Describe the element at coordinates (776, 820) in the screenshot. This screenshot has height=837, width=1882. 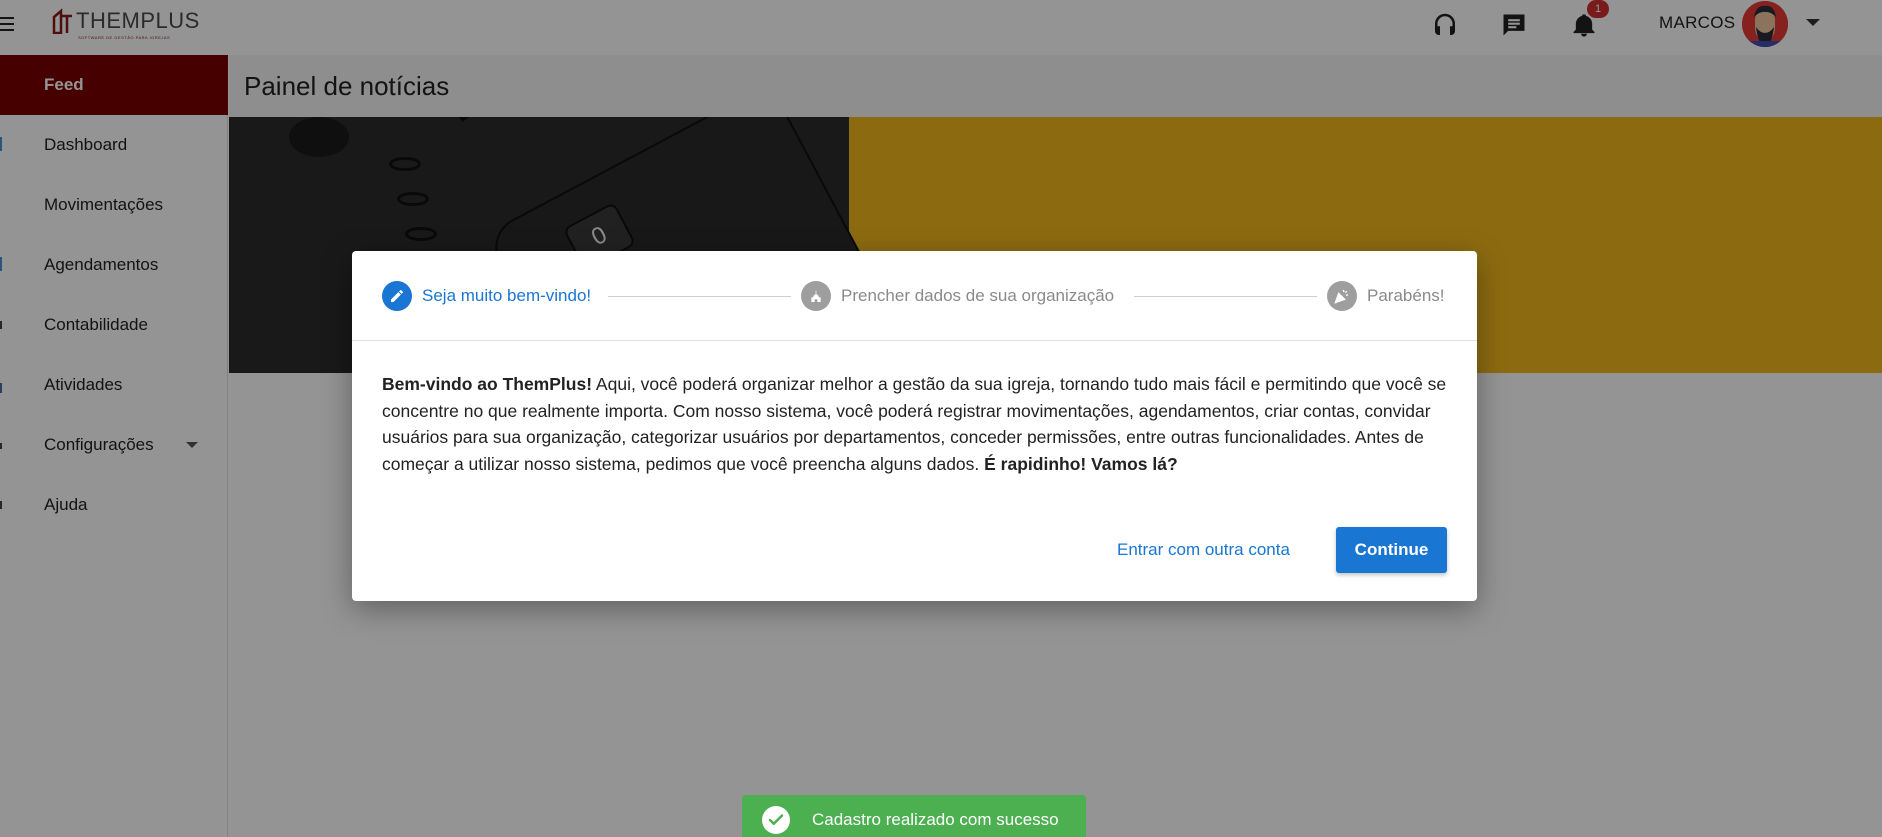
I see `check-circle-icon` at that location.